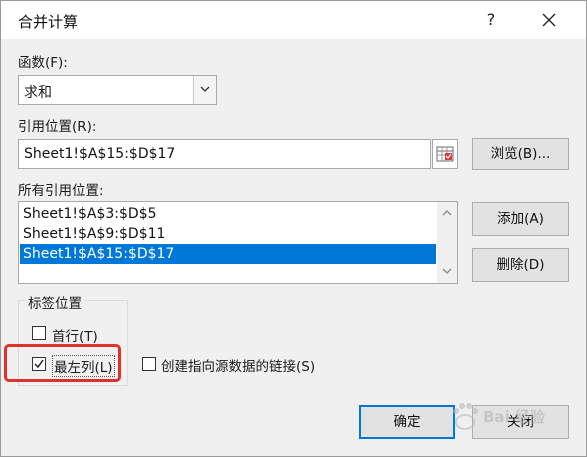  What do you see at coordinates (43, 63) in the screenshot?
I see `function-label: 函数(F):` at bounding box center [43, 63].